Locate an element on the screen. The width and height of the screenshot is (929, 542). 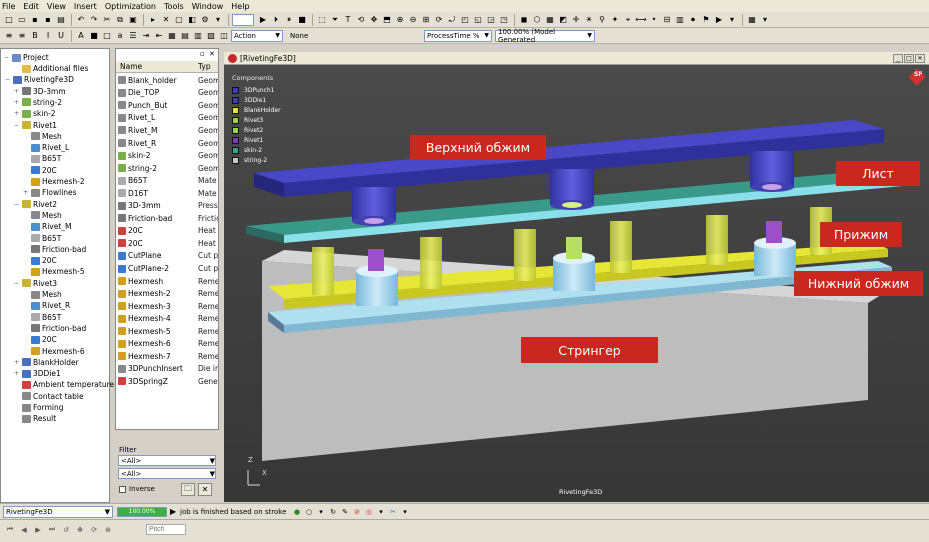
run-icon: ● is located at coordinates (297, 512).